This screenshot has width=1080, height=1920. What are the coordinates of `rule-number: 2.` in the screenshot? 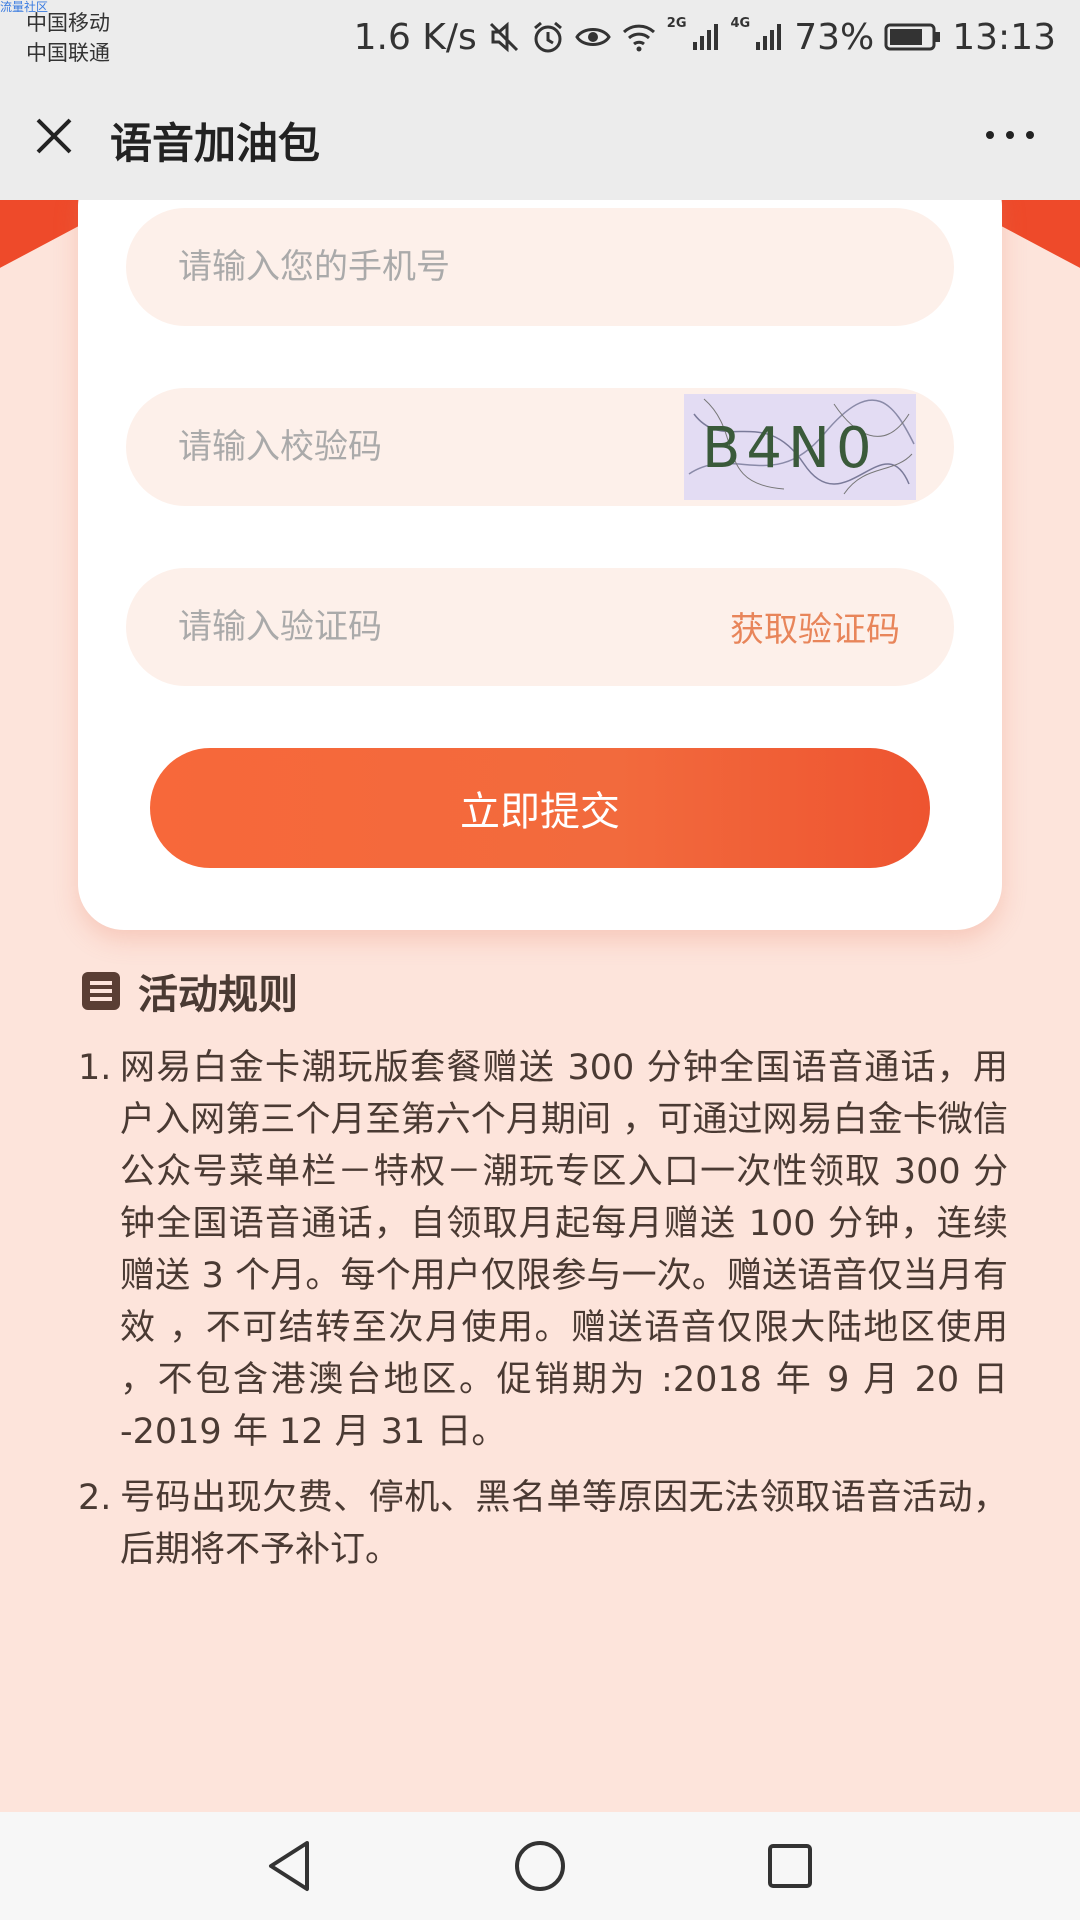 It's located at (95, 1498).